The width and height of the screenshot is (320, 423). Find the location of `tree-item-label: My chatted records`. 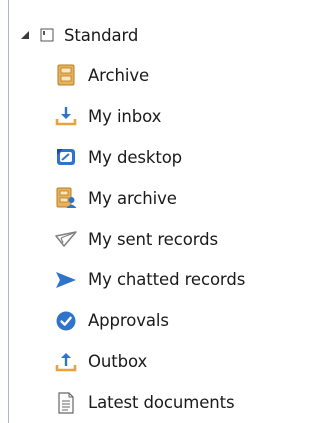

tree-item-label: My chatted records is located at coordinates (167, 280).